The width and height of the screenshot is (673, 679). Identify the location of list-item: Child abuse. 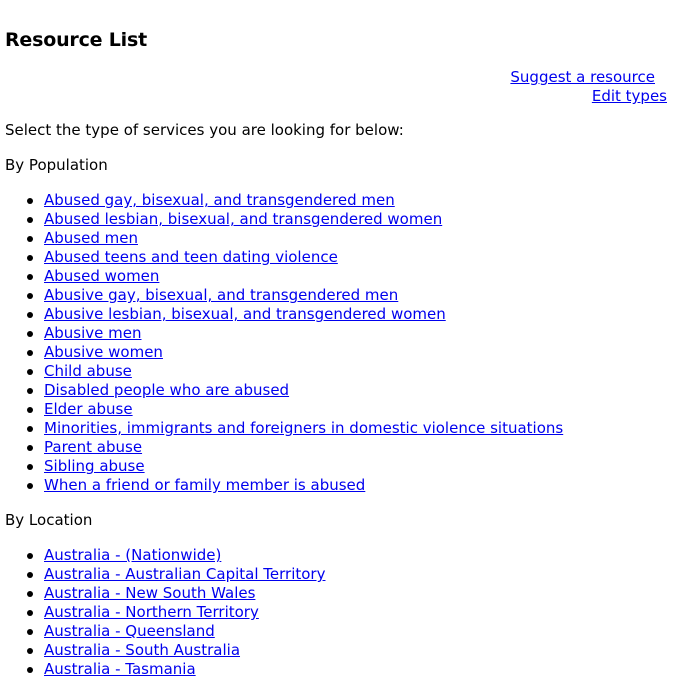
(295, 371).